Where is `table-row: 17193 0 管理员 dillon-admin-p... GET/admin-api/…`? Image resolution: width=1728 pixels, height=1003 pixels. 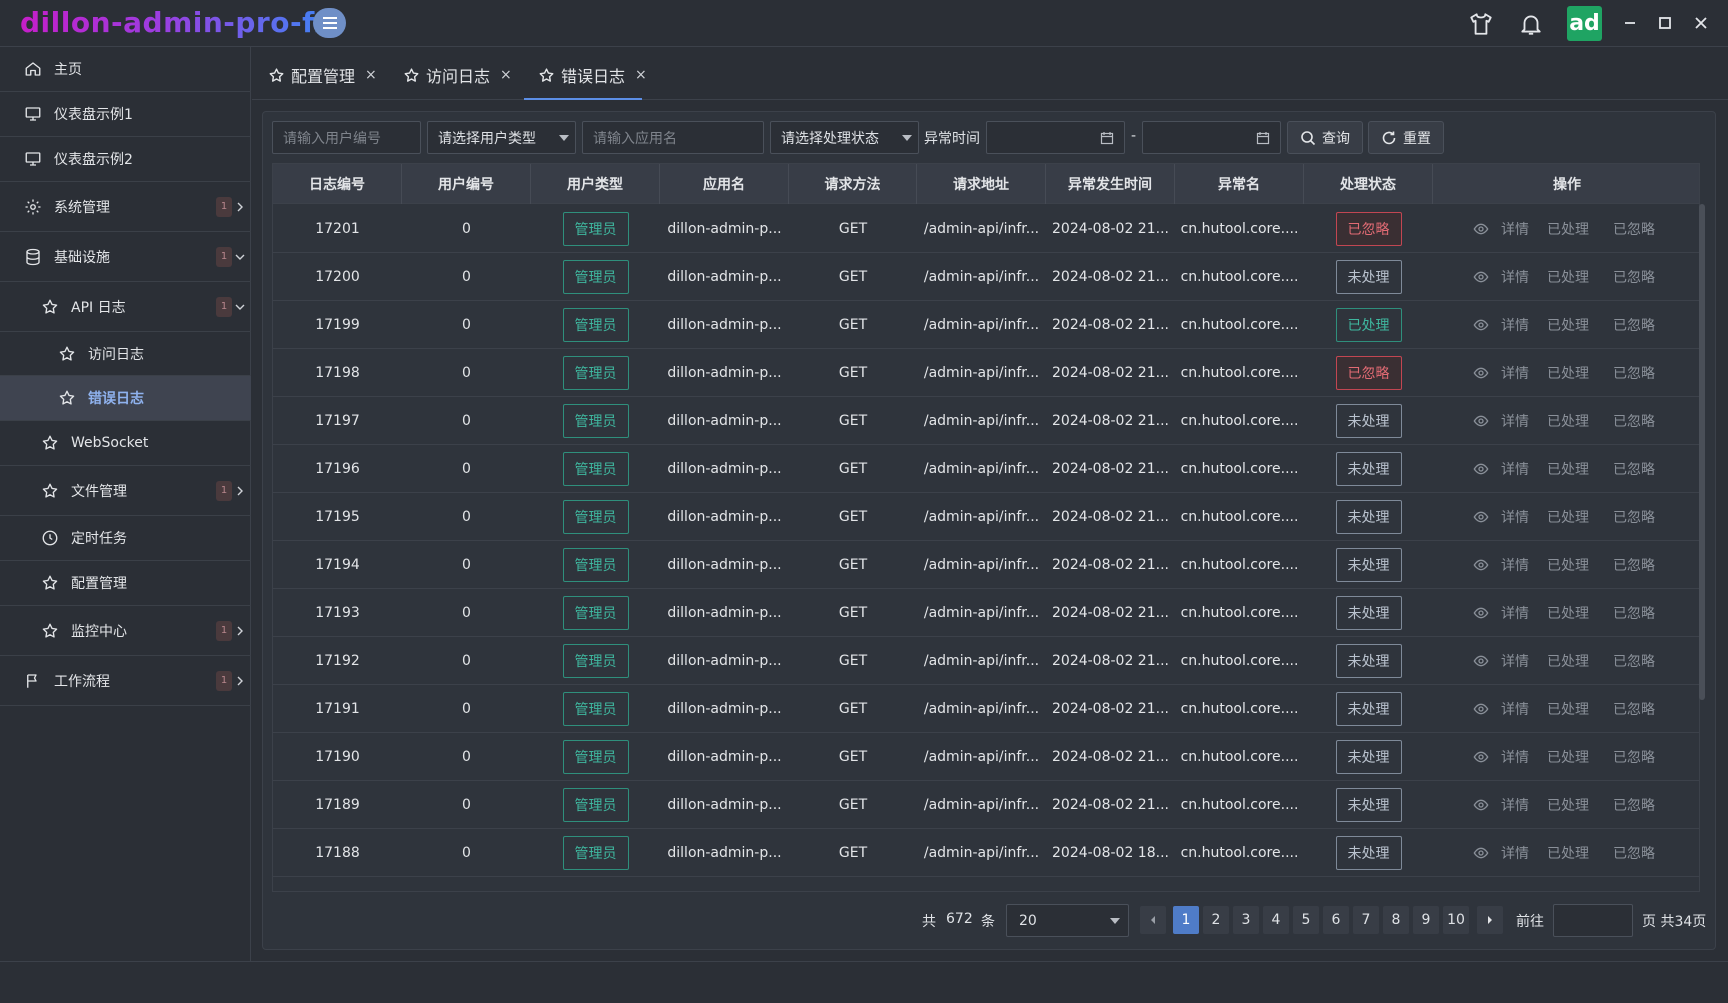 table-row: 17193 0 管理员 dillon-admin-p... GET/admin-api/… is located at coordinates (986, 613).